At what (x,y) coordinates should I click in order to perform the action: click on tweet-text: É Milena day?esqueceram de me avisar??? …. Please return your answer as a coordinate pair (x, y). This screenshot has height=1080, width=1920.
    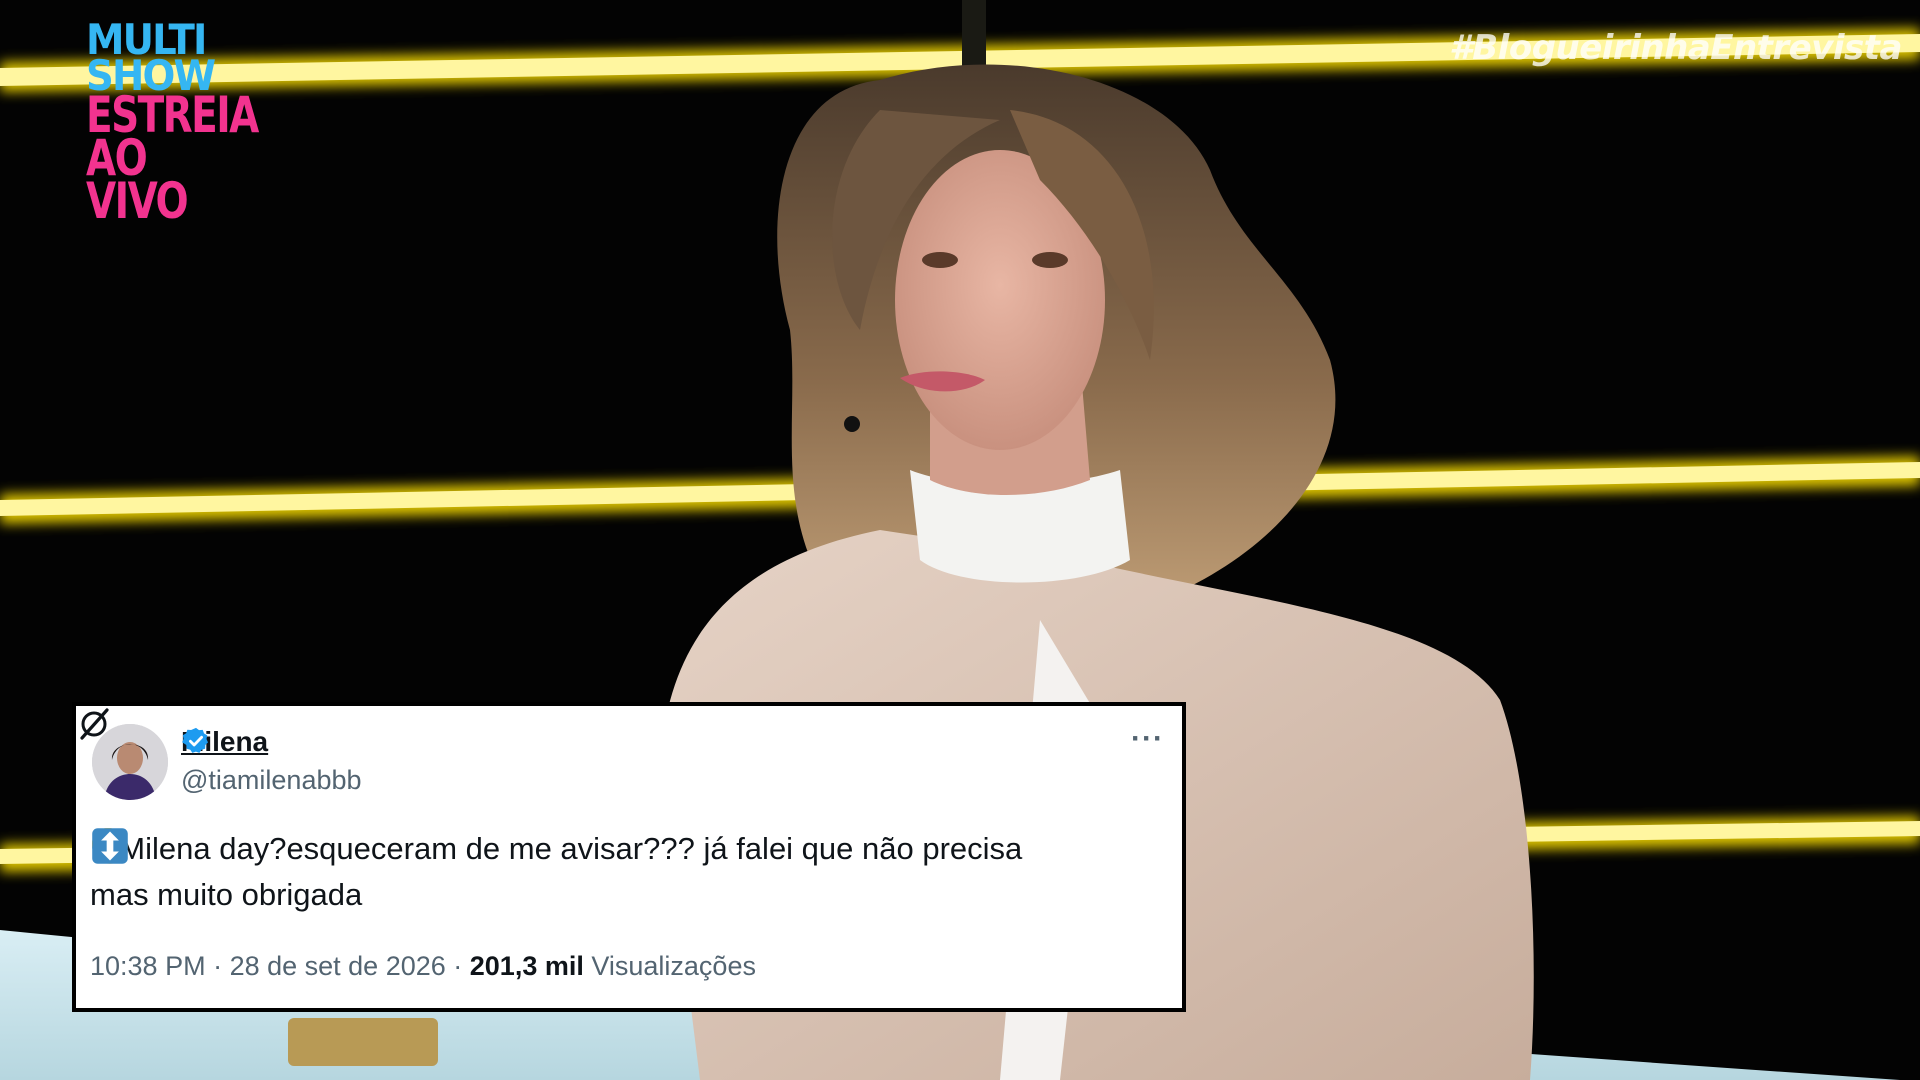
    Looking at the image, I should click on (630, 872).